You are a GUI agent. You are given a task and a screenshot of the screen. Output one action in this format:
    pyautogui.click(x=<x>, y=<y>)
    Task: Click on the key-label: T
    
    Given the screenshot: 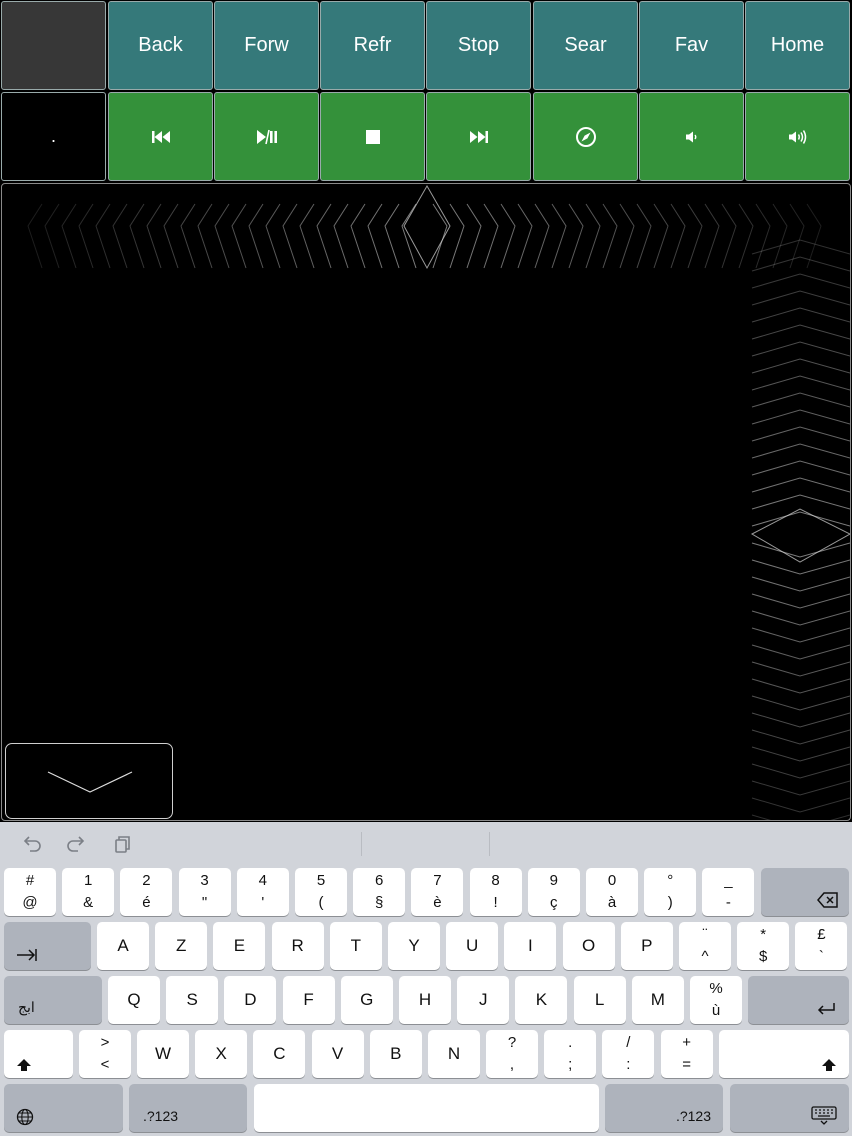 What is the action you would take?
    pyautogui.click(x=355, y=945)
    